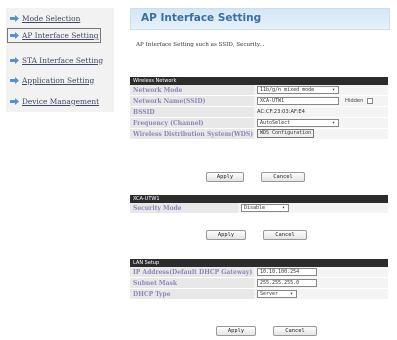 The width and height of the screenshot is (397, 340). Describe the element at coordinates (201, 18) in the screenshot. I see `page-title: AP Interface Setting` at that location.